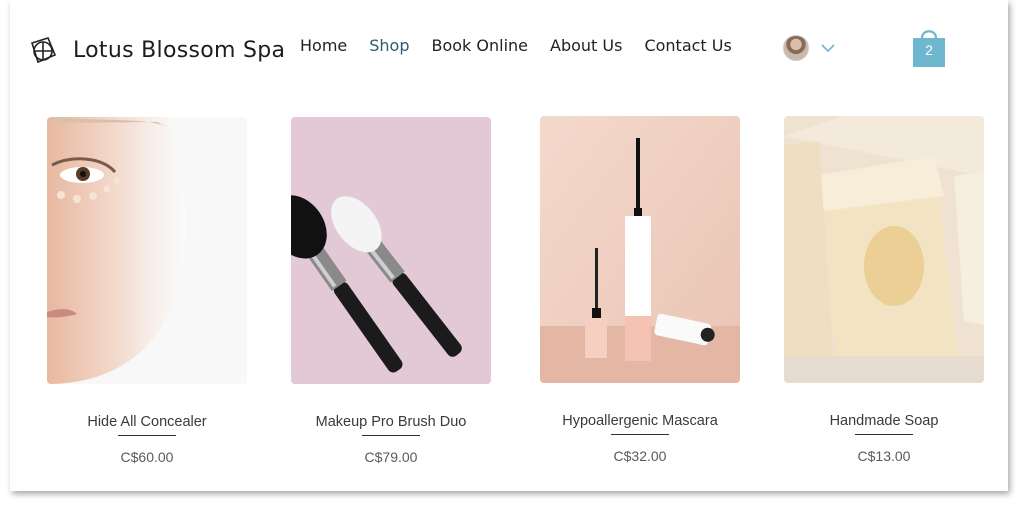 The image size is (1024, 506). Describe the element at coordinates (391, 457) in the screenshot. I see `product-price: C$79.00` at that location.